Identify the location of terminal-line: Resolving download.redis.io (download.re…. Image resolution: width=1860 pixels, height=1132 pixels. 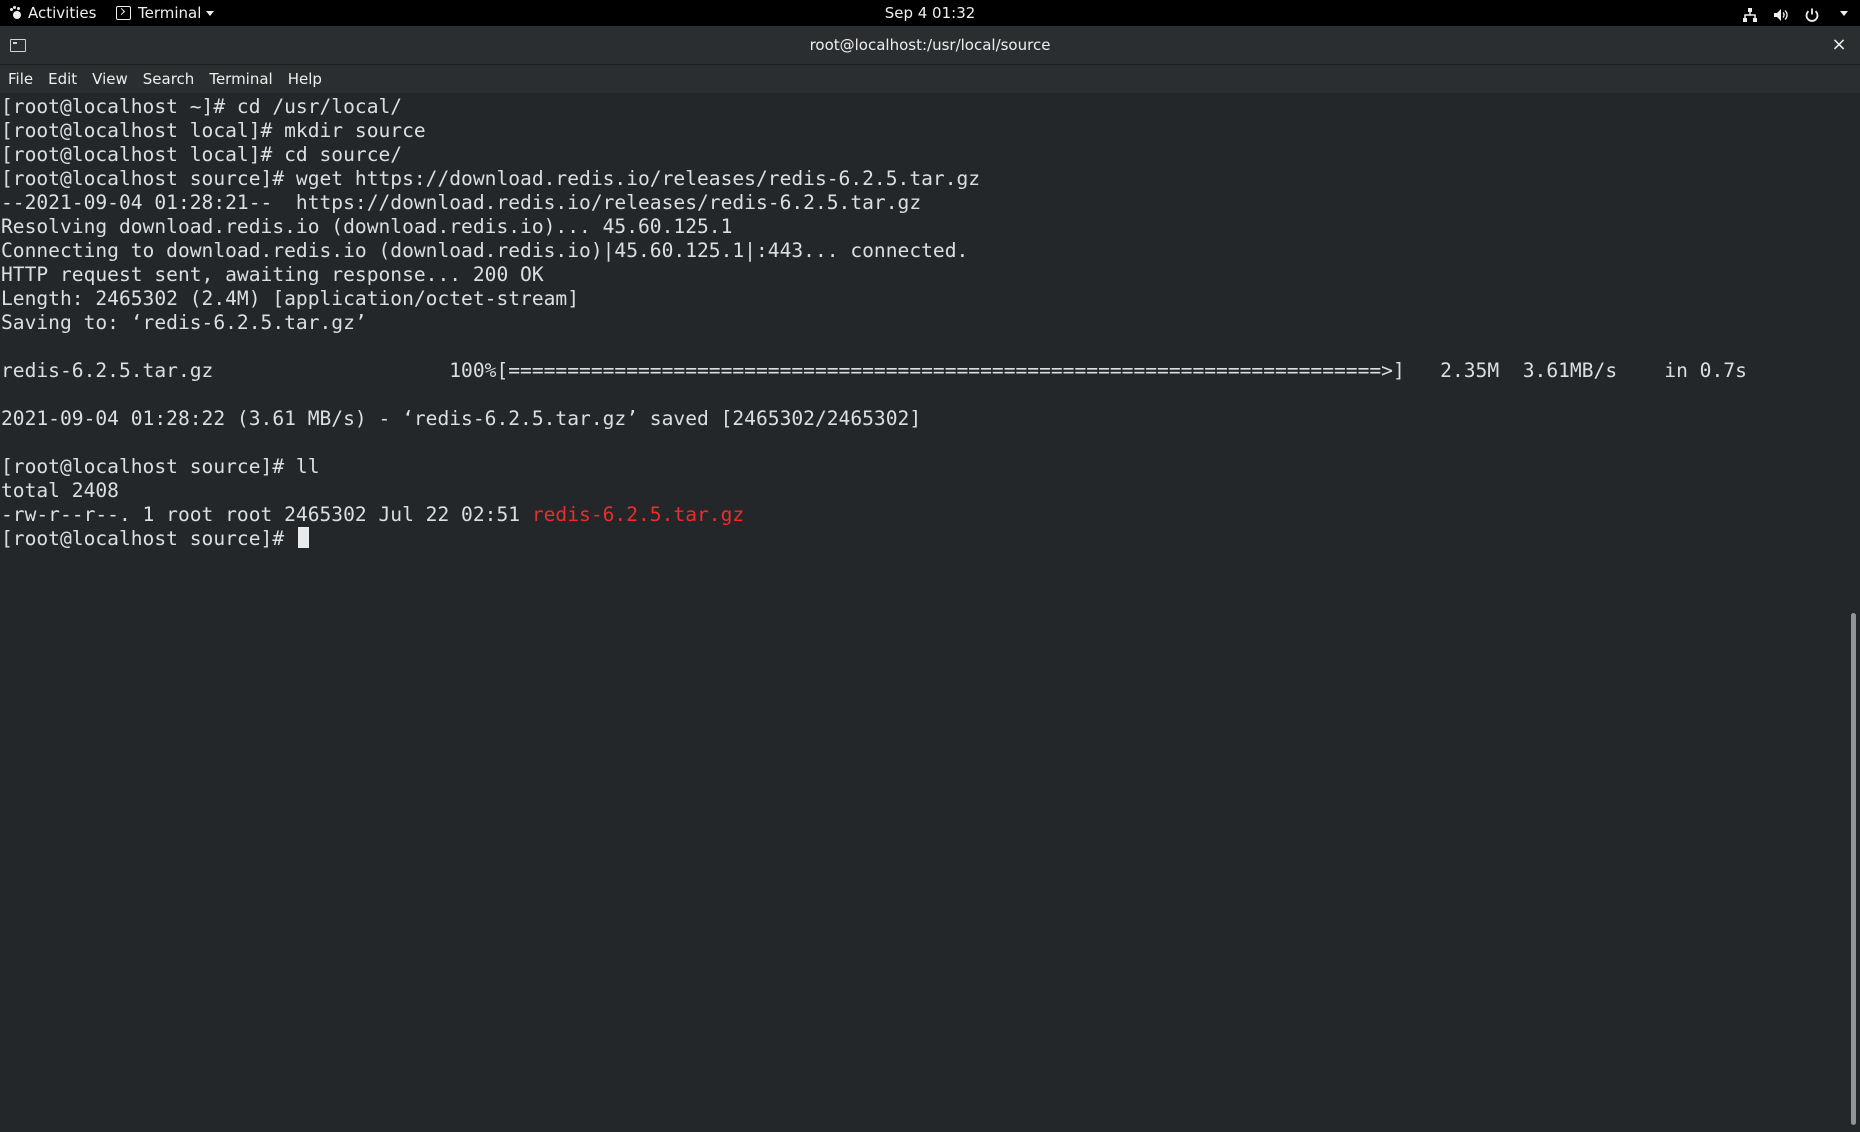
(367, 226).